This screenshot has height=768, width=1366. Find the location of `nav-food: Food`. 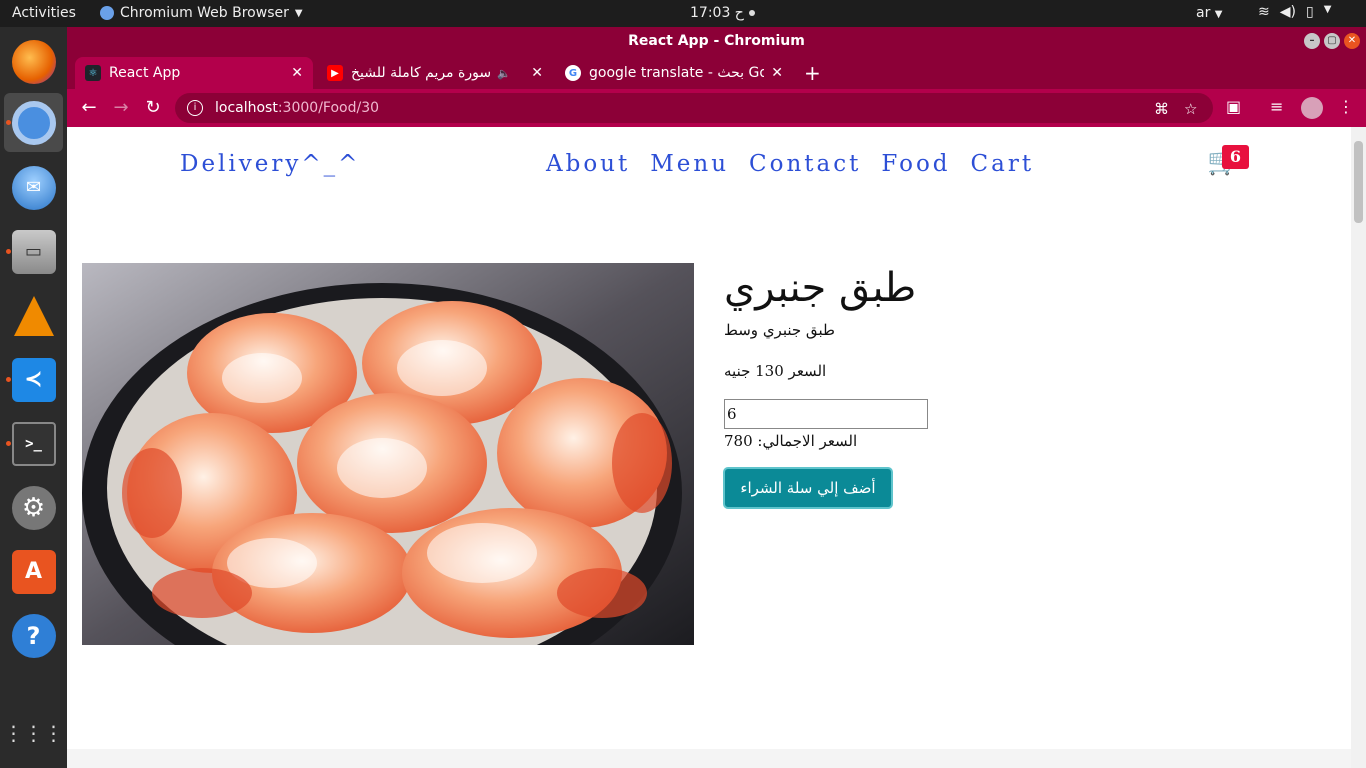

nav-food: Food is located at coordinates (915, 164).